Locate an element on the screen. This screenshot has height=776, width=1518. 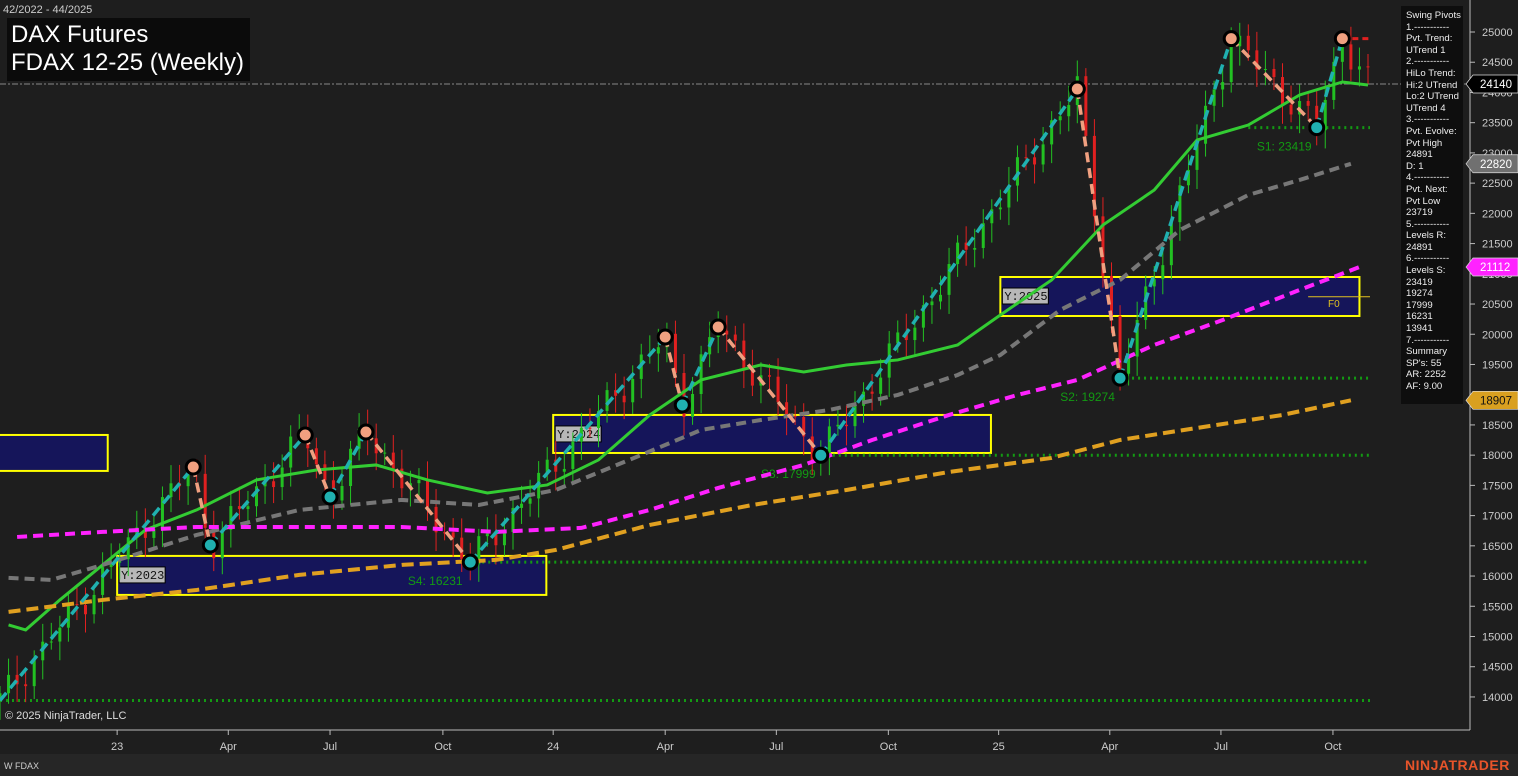
instrument-name: DAX Futures is located at coordinates (80, 34).